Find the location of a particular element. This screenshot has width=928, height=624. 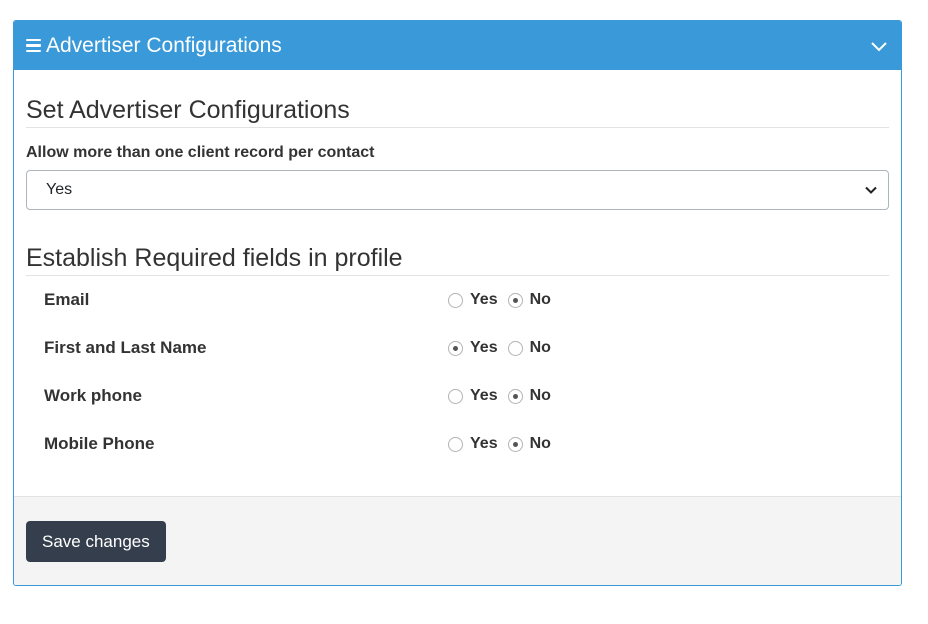

multiple-client-records-select: Yes is located at coordinates (457, 190).